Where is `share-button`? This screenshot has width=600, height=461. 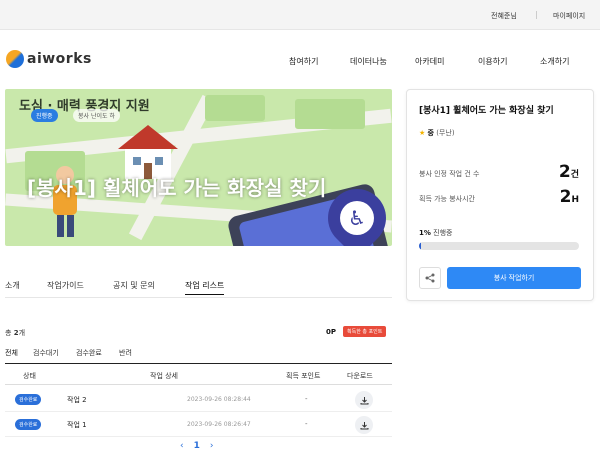
share-button is located at coordinates (430, 278).